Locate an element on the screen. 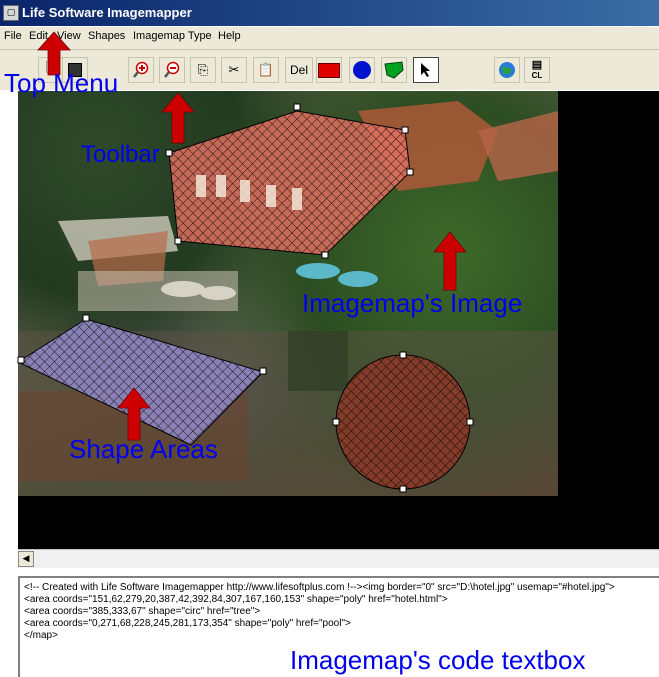 The width and height of the screenshot is (659, 677). annotation-shapes: Shape Areas is located at coordinates (143, 449).